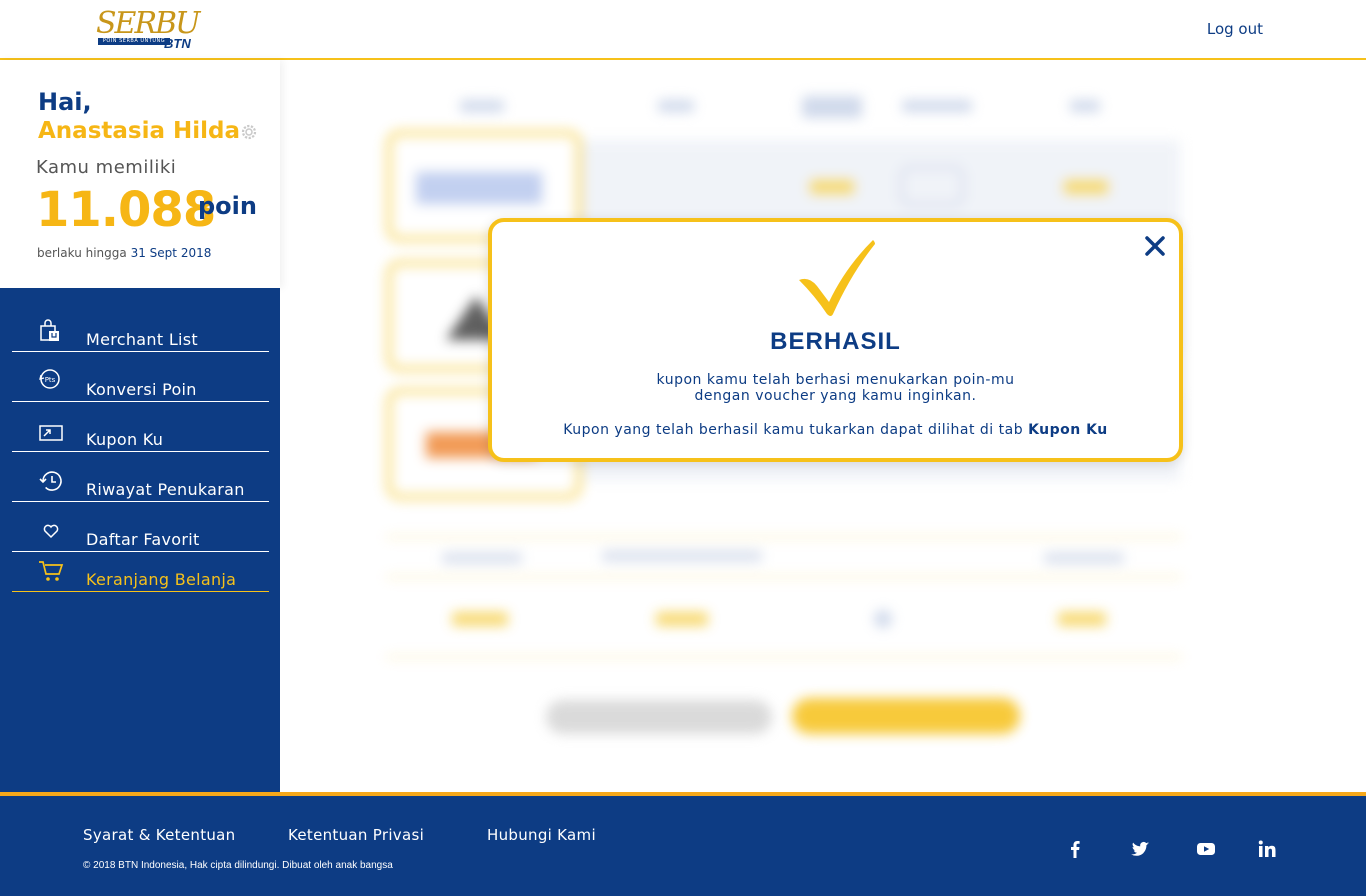 The image size is (1366, 896). I want to click on shopping-bag-icon, so click(49, 330).